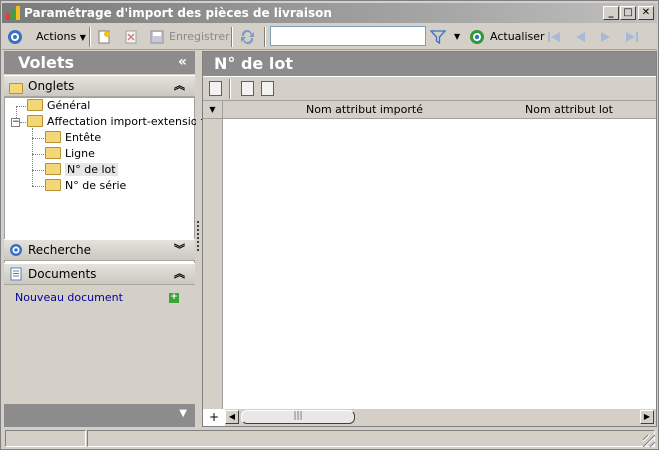  Describe the element at coordinates (429, 110) in the screenshot. I see `grid-header: ▼ Nom attribut importé Nom attribut lot` at that location.